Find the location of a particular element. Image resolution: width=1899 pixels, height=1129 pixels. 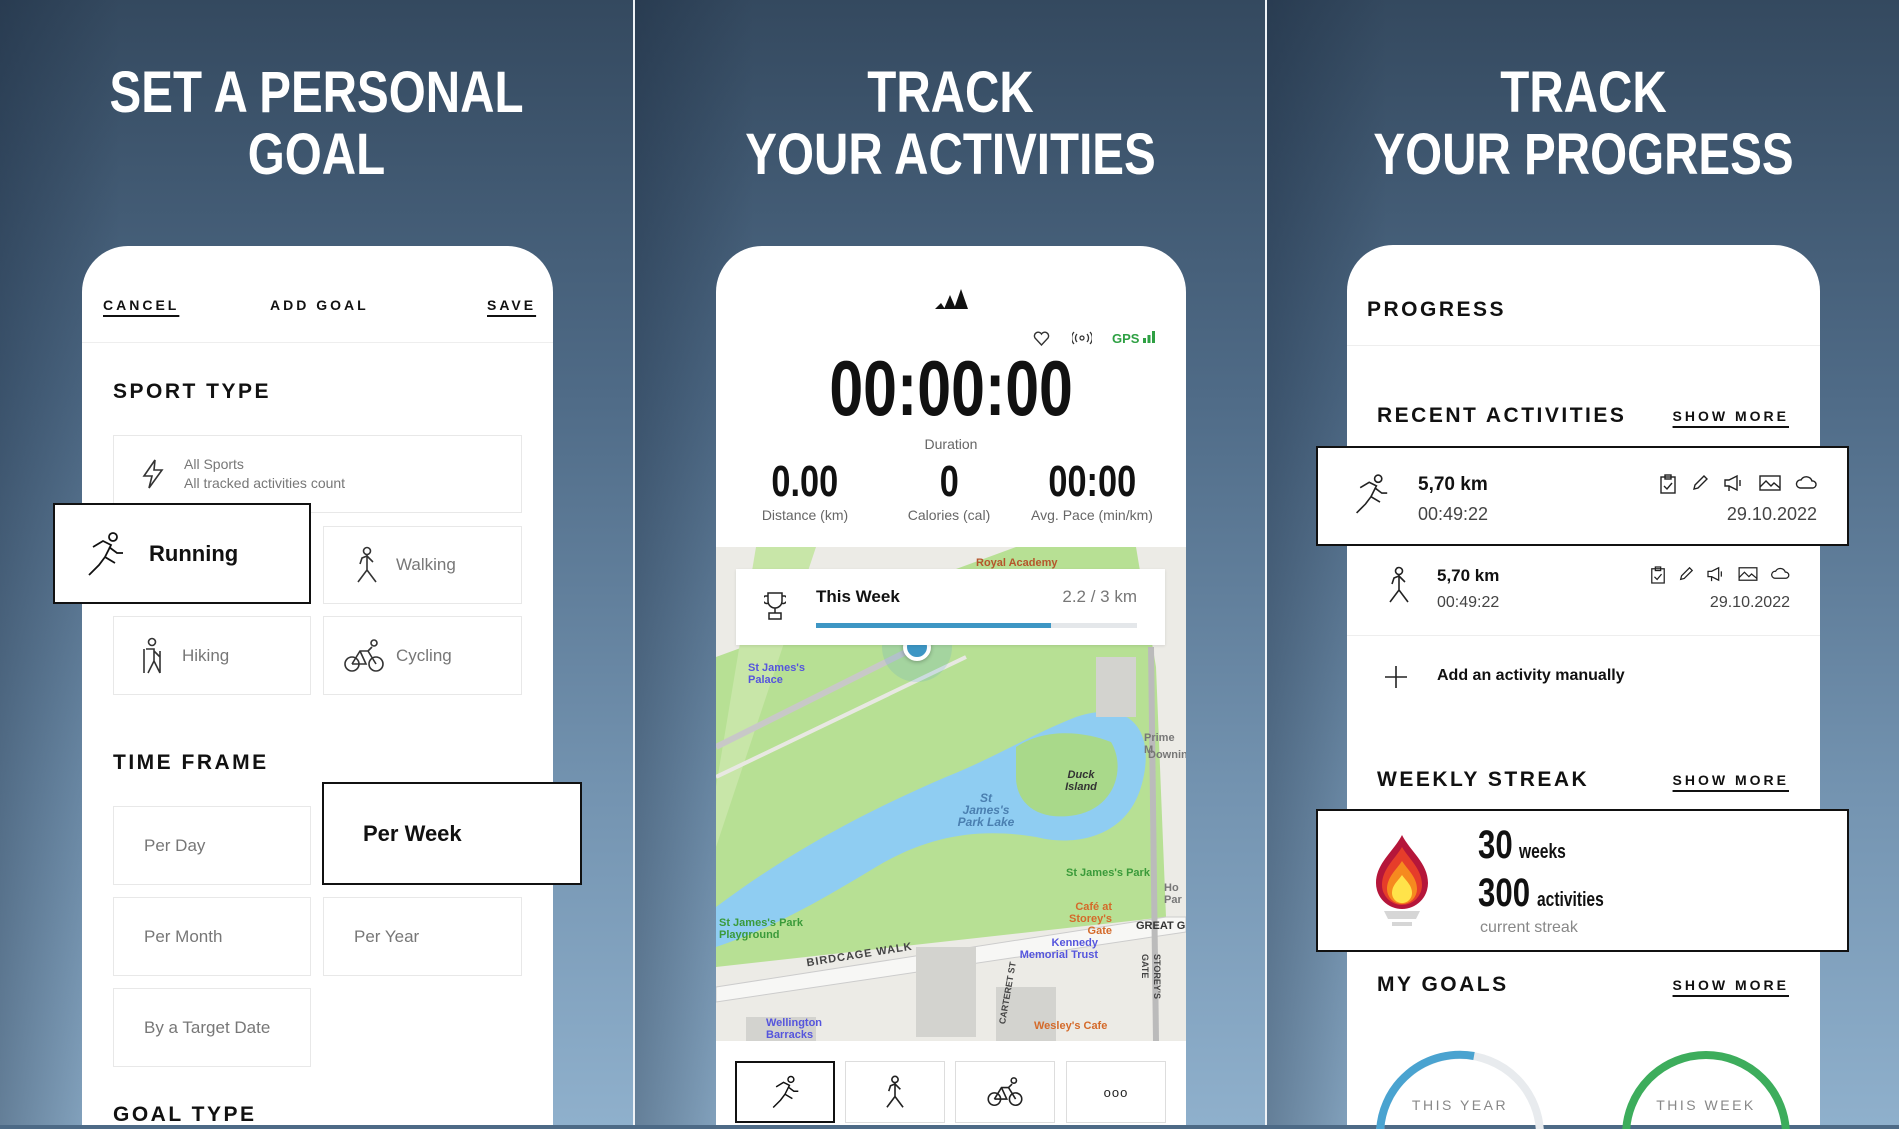

option-running: Running is located at coordinates (182, 553).